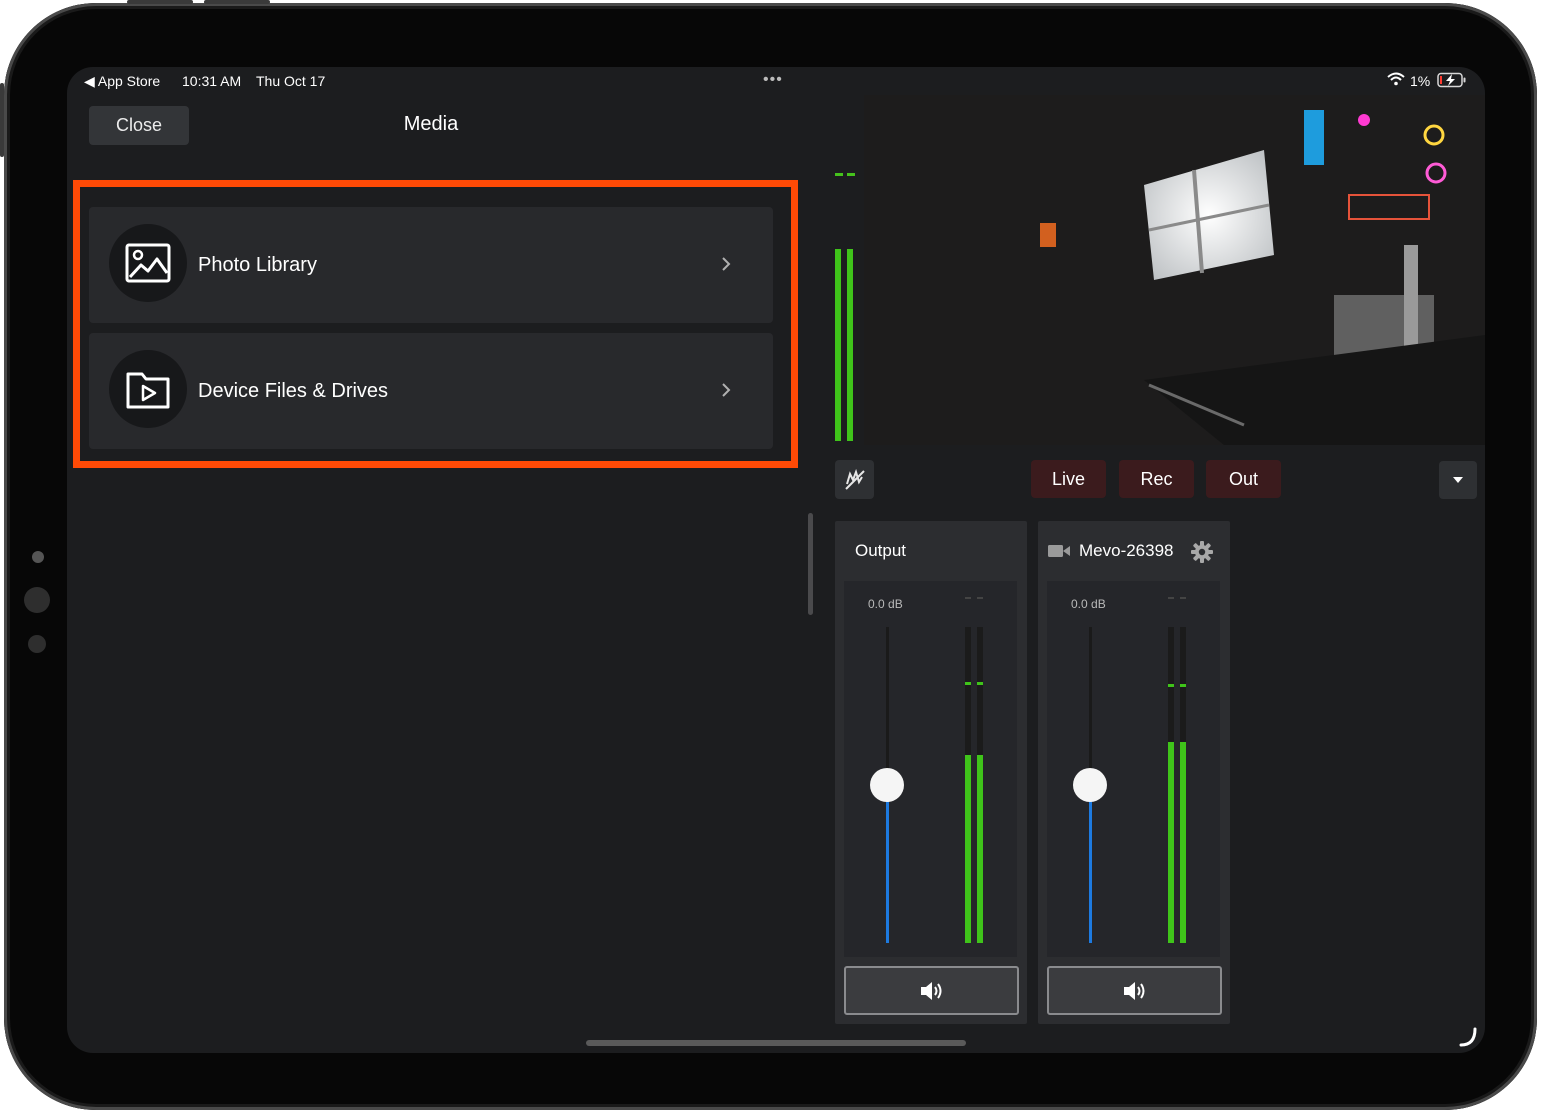  Describe the element at coordinates (212, 81) in the screenshot. I see `status-time: 10:31 AM` at that location.